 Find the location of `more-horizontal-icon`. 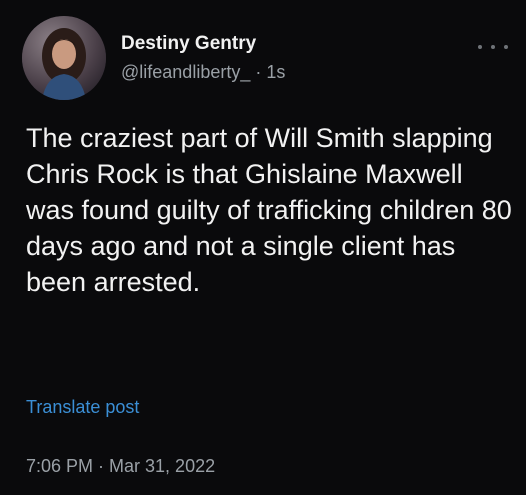

more-horizontal-icon is located at coordinates (493, 47).